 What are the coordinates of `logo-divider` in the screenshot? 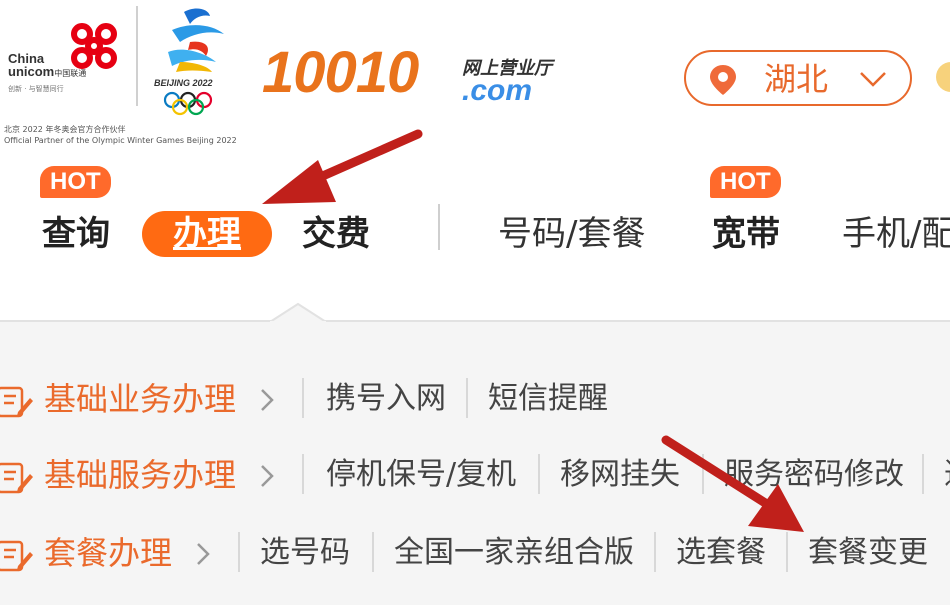 It's located at (137, 56).